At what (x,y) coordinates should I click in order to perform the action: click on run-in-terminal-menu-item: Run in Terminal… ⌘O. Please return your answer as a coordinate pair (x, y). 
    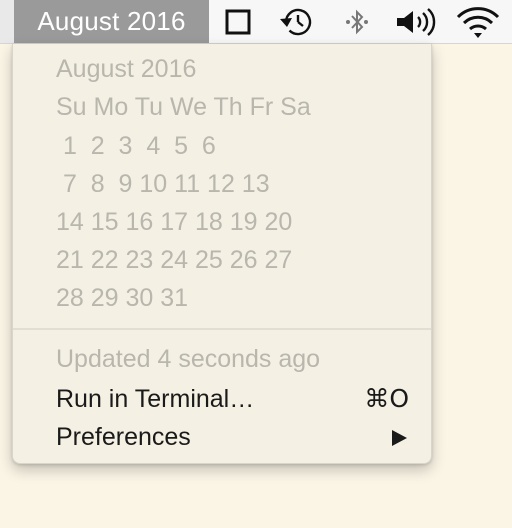
    Looking at the image, I should click on (222, 399).